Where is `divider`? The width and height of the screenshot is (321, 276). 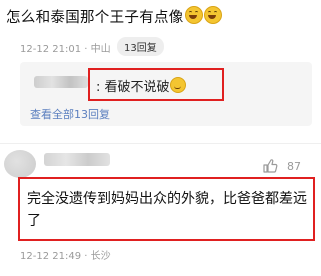 divider is located at coordinates (160, 143).